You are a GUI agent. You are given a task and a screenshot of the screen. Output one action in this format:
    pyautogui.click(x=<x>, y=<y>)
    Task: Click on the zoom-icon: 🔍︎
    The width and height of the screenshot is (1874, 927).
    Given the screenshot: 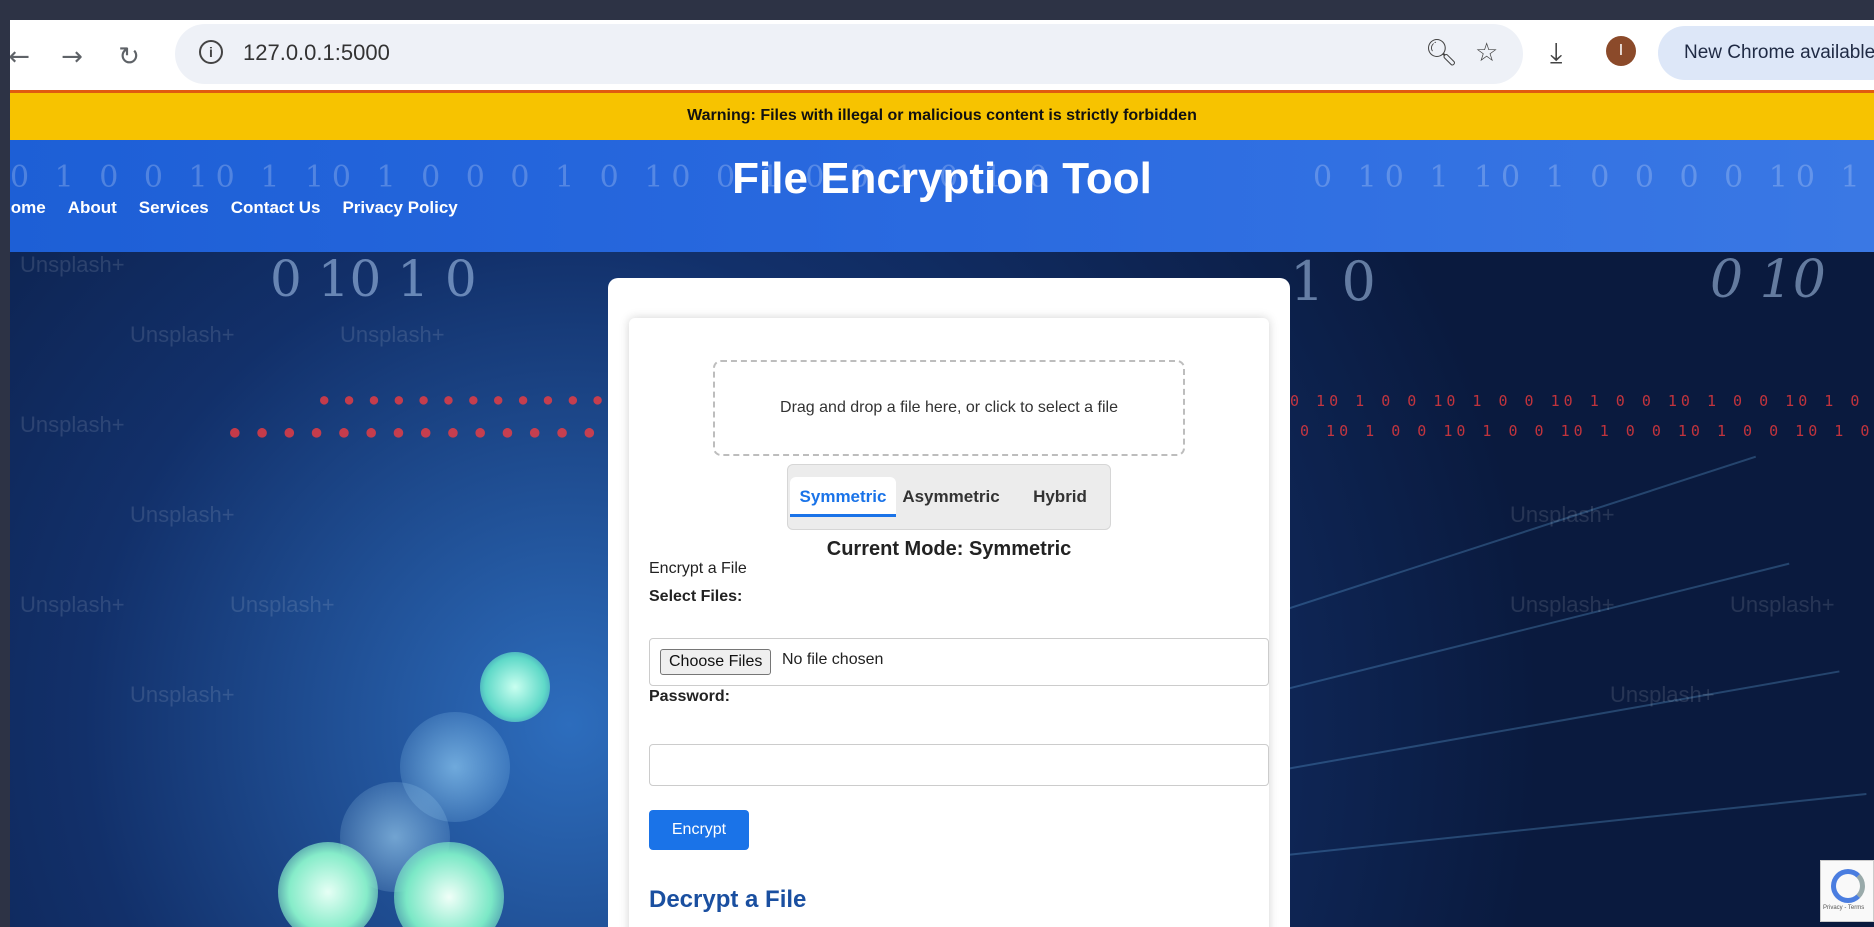 What is the action you would take?
    pyautogui.click(x=1441, y=53)
    